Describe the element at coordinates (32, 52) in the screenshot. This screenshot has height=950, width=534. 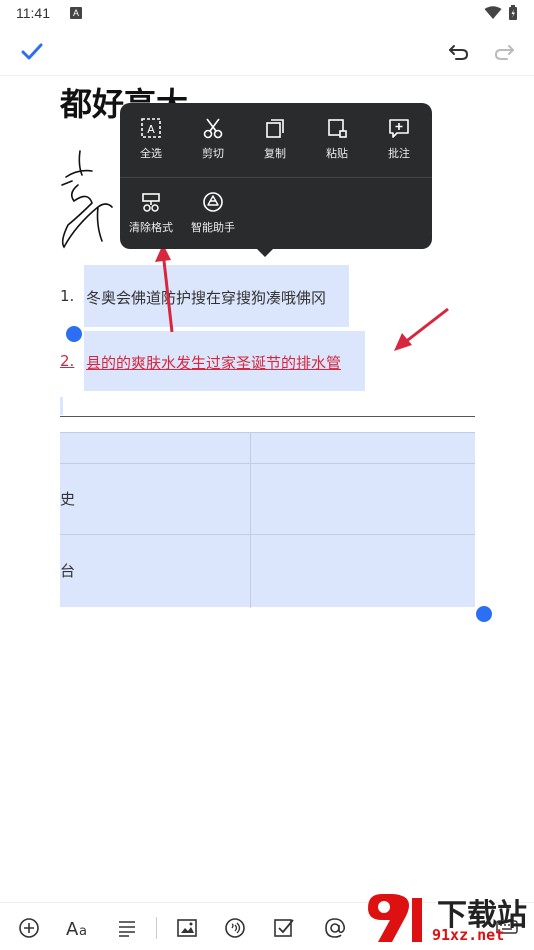
I see `check-icon` at that location.